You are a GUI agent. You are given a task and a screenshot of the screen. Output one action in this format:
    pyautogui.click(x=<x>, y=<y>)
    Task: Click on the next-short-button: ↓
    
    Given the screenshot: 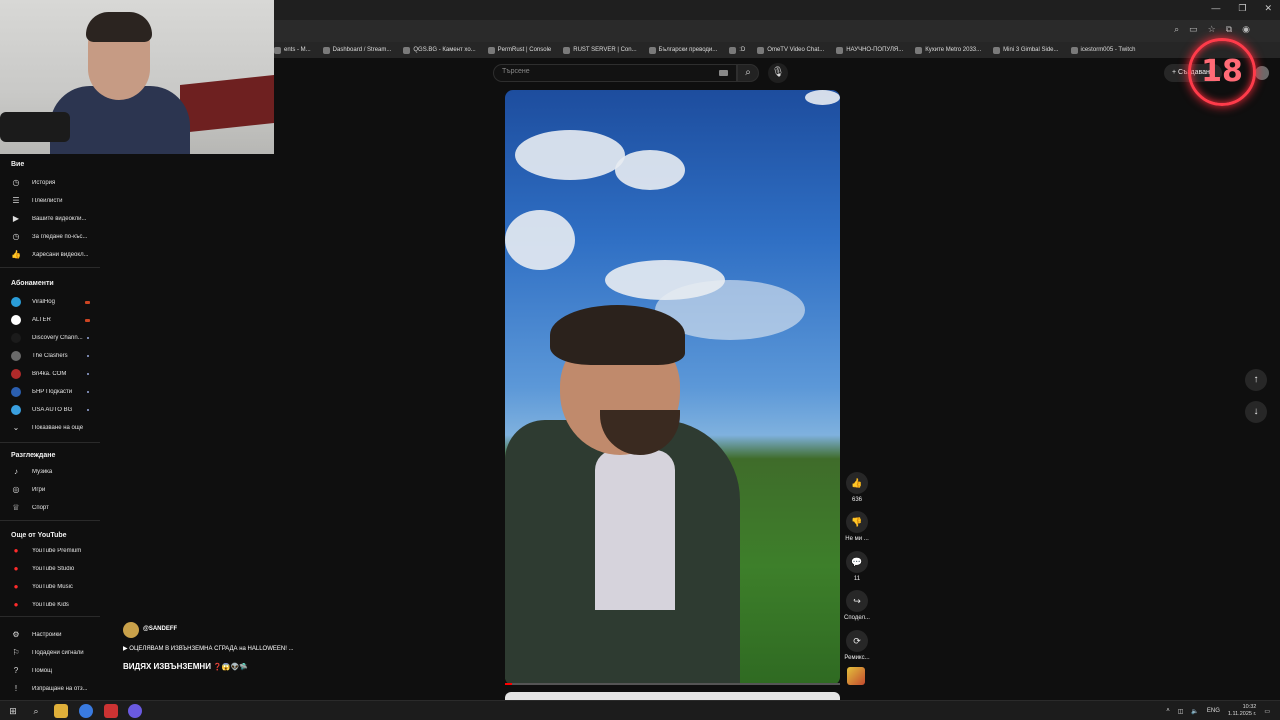 What is the action you would take?
    pyautogui.click(x=1256, y=412)
    